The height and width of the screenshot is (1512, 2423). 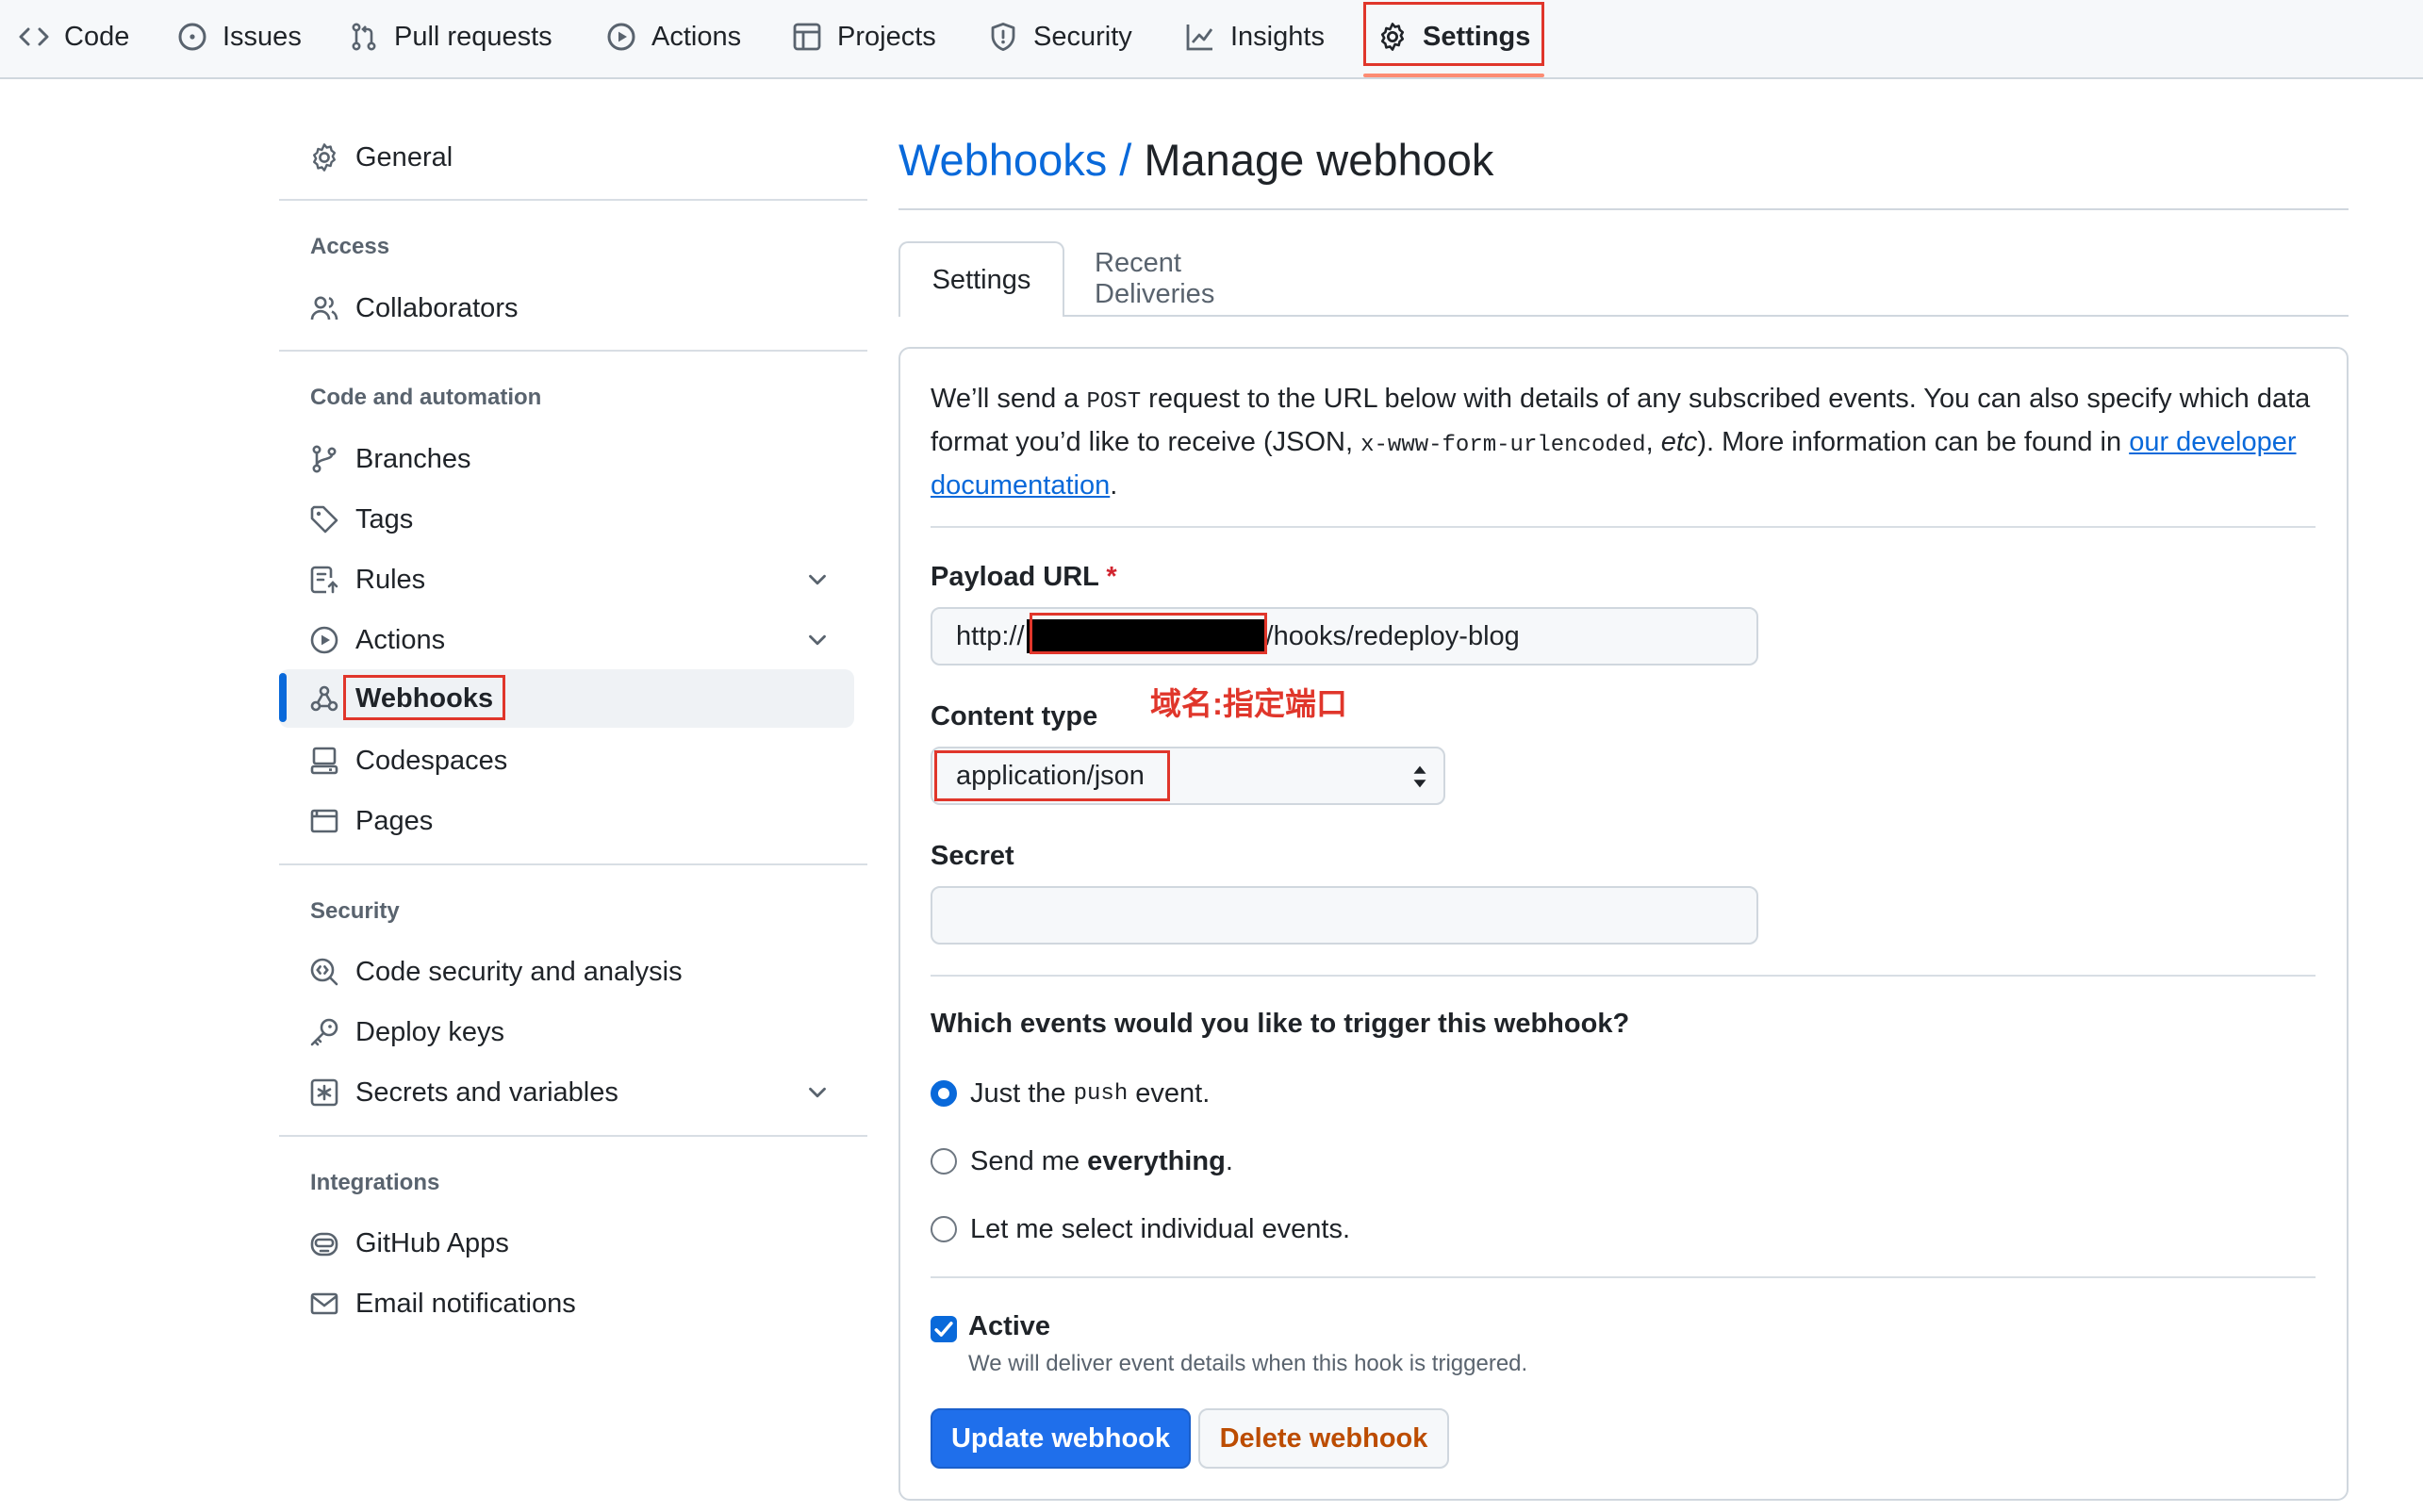 What do you see at coordinates (981, 279) in the screenshot?
I see `tab-settings-webhook: Settings` at bounding box center [981, 279].